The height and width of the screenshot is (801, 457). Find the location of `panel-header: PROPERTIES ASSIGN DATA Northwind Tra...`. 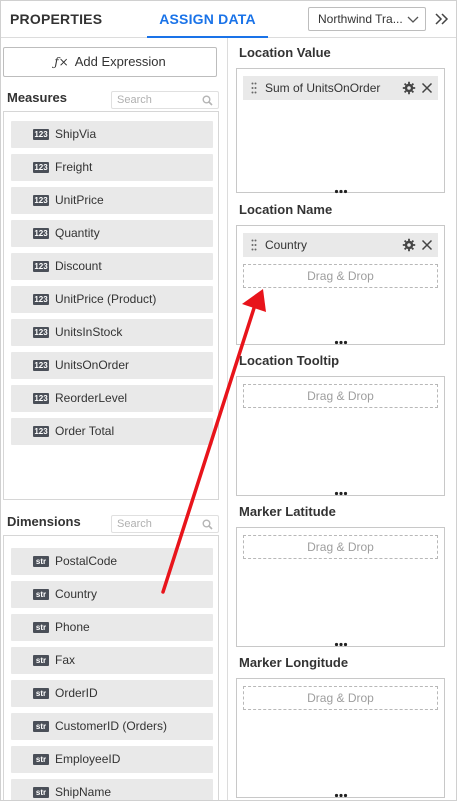

panel-header: PROPERTIES ASSIGN DATA Northwind Tra... is located at coordinates (228, 19).